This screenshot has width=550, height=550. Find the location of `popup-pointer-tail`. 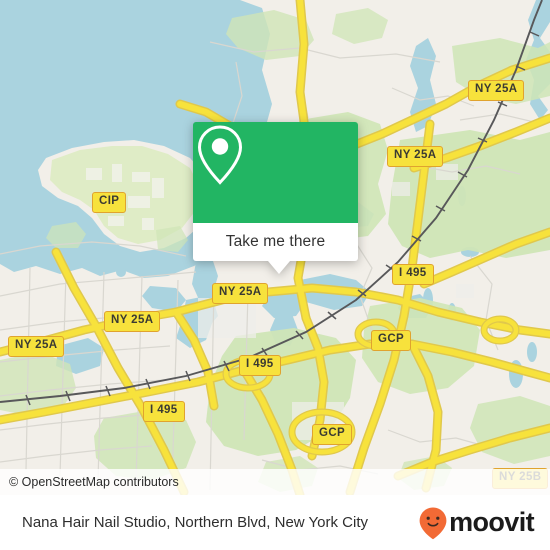

popup-pointer-tail is located at coordinates (279, 267).